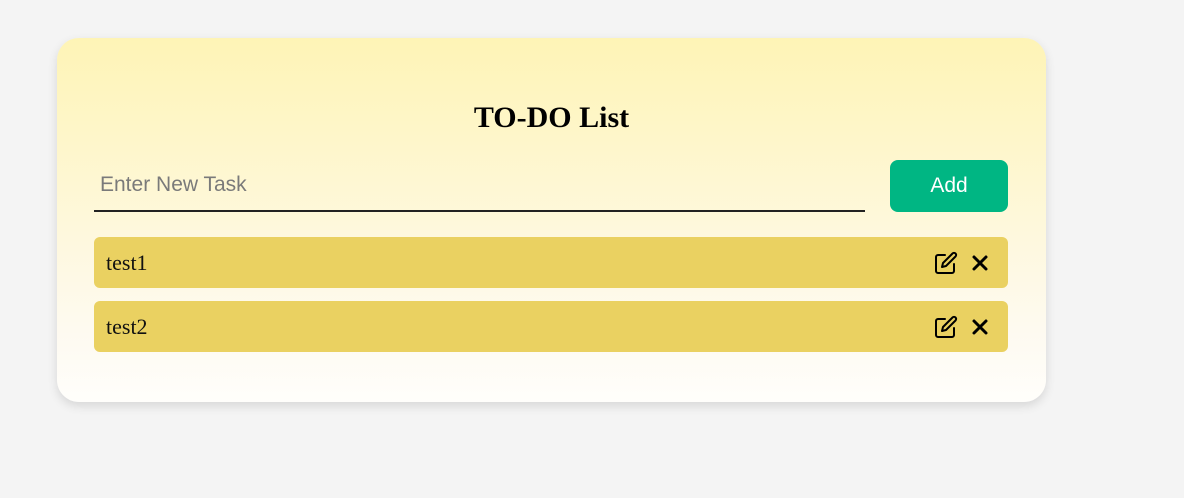 This screenshot has height=498, width=1184. I want to click on task-text: test1, so click(127, 262).